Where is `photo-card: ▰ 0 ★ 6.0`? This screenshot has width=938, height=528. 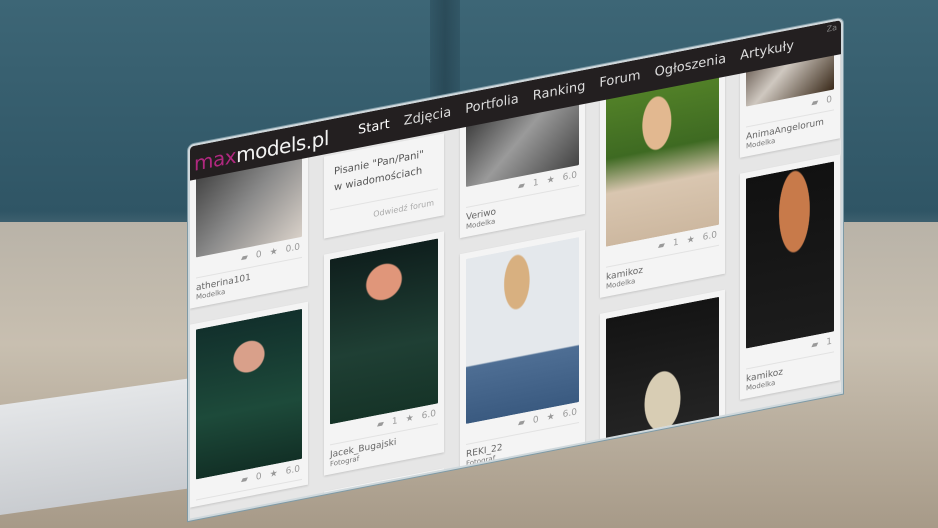 photo-card: ▰ 0 ★ 6.0 is located at coordinates (249, 404).